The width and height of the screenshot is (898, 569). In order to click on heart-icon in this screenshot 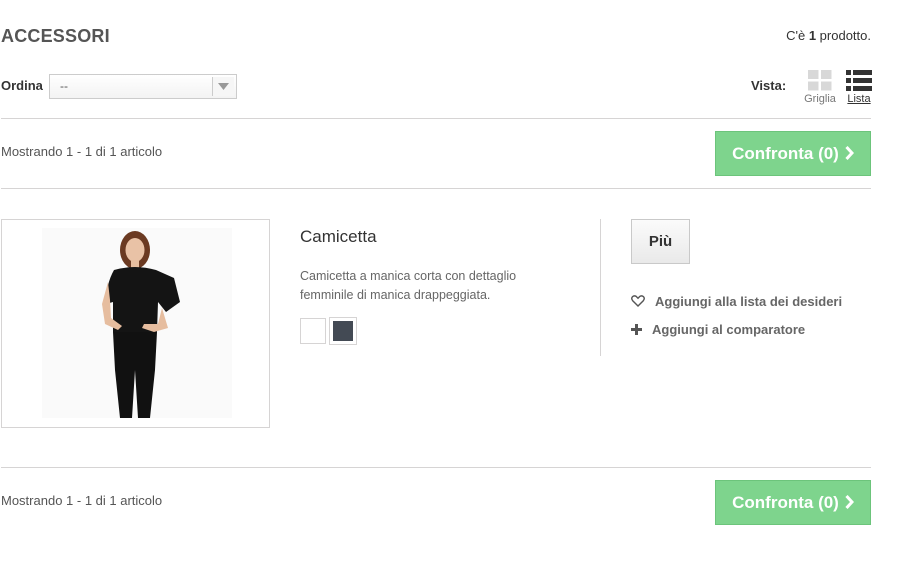, I will do `click(640, 302)`.